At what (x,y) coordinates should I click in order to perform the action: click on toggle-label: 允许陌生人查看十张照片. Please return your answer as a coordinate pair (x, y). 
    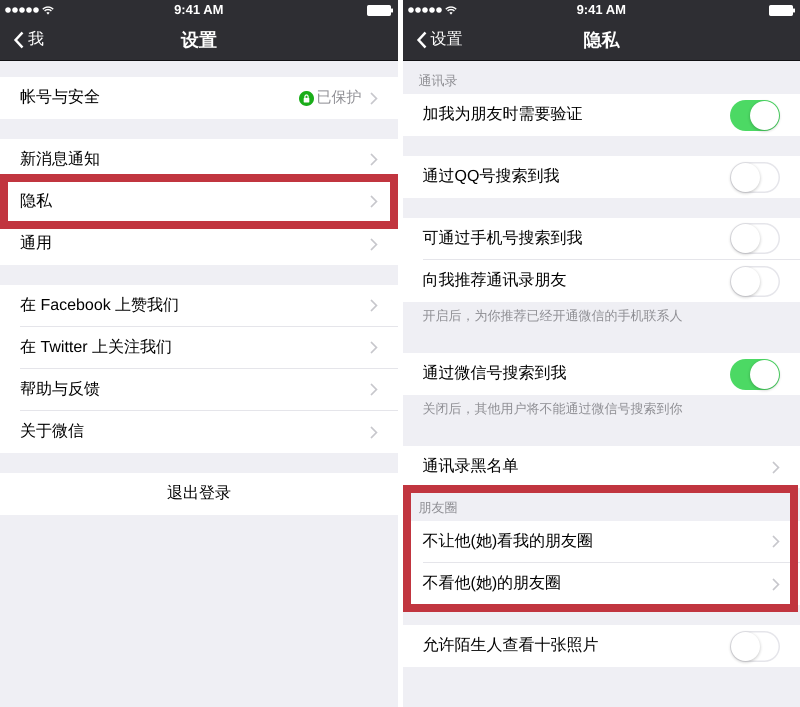
    Looking at the image, I should click on (510, 645).